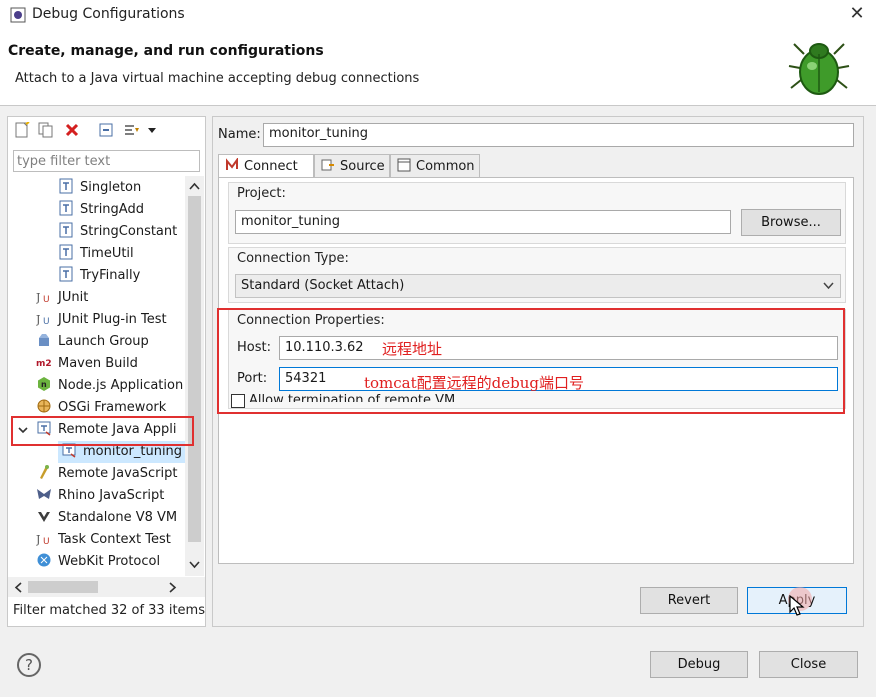 This screenshot has width=876, height=697. What do you see at coordinates (112, 319) in the screenshot?
I see `tree-item-label: JUnit Plug-in Test` at bounding box center [112, 319].